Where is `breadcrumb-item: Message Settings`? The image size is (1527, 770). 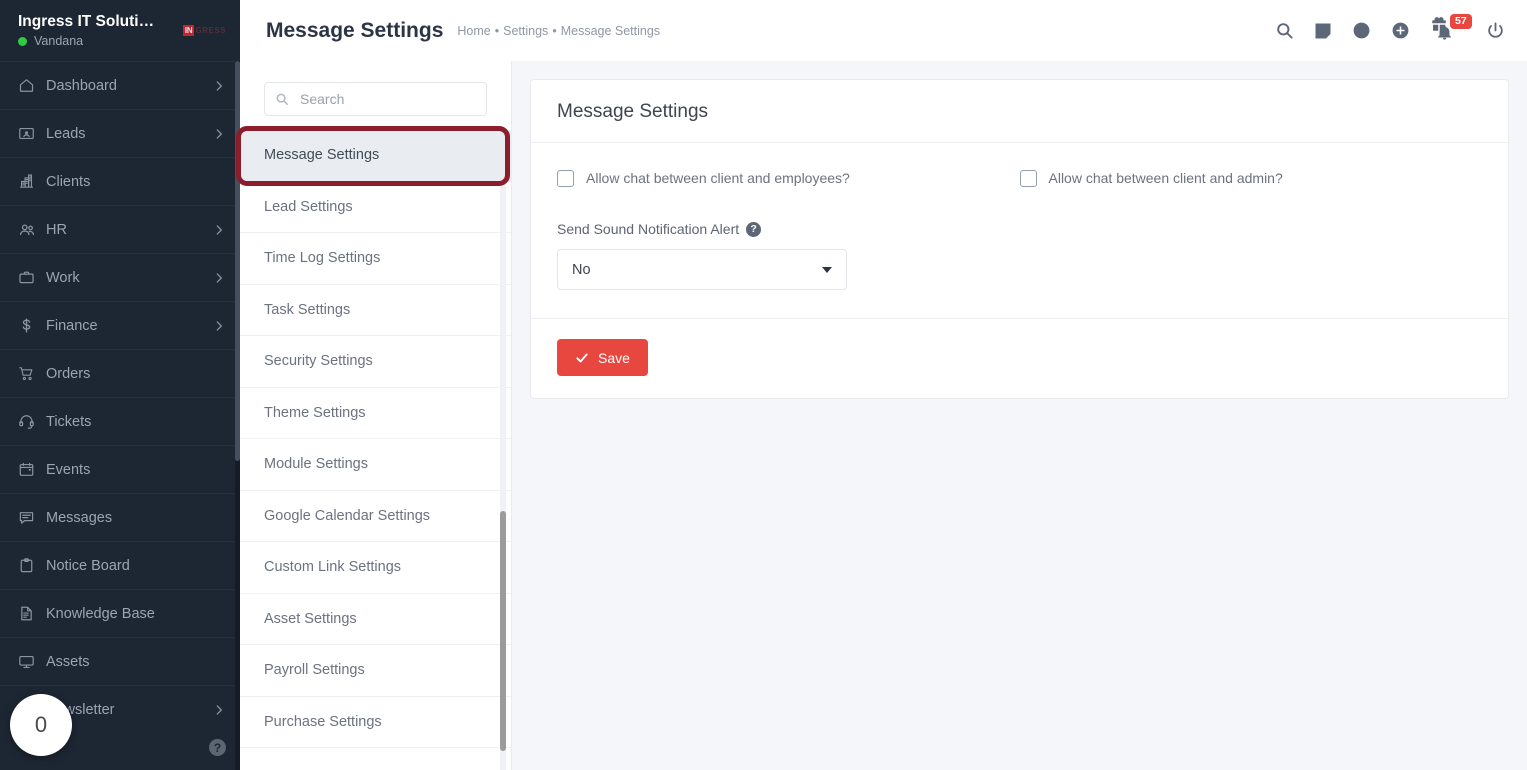
breadcrumb-item: Message Settings is located at coordinates (610, 31).